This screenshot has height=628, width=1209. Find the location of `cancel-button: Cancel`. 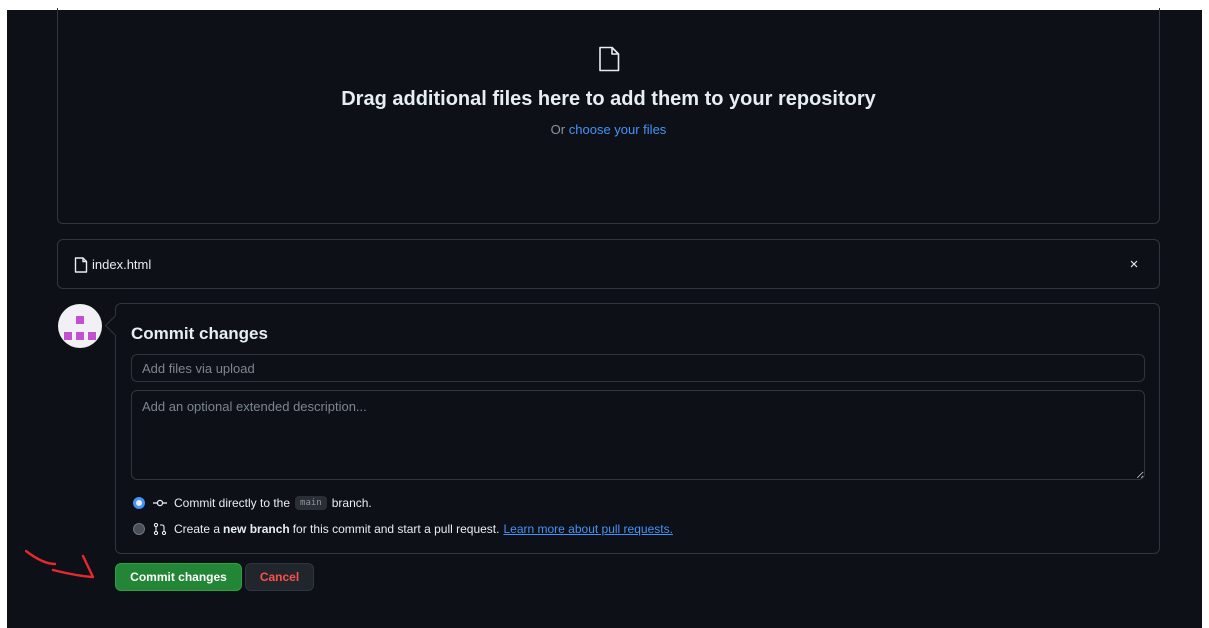

cancel-button: Cancel is located at coordinates (279, 577).